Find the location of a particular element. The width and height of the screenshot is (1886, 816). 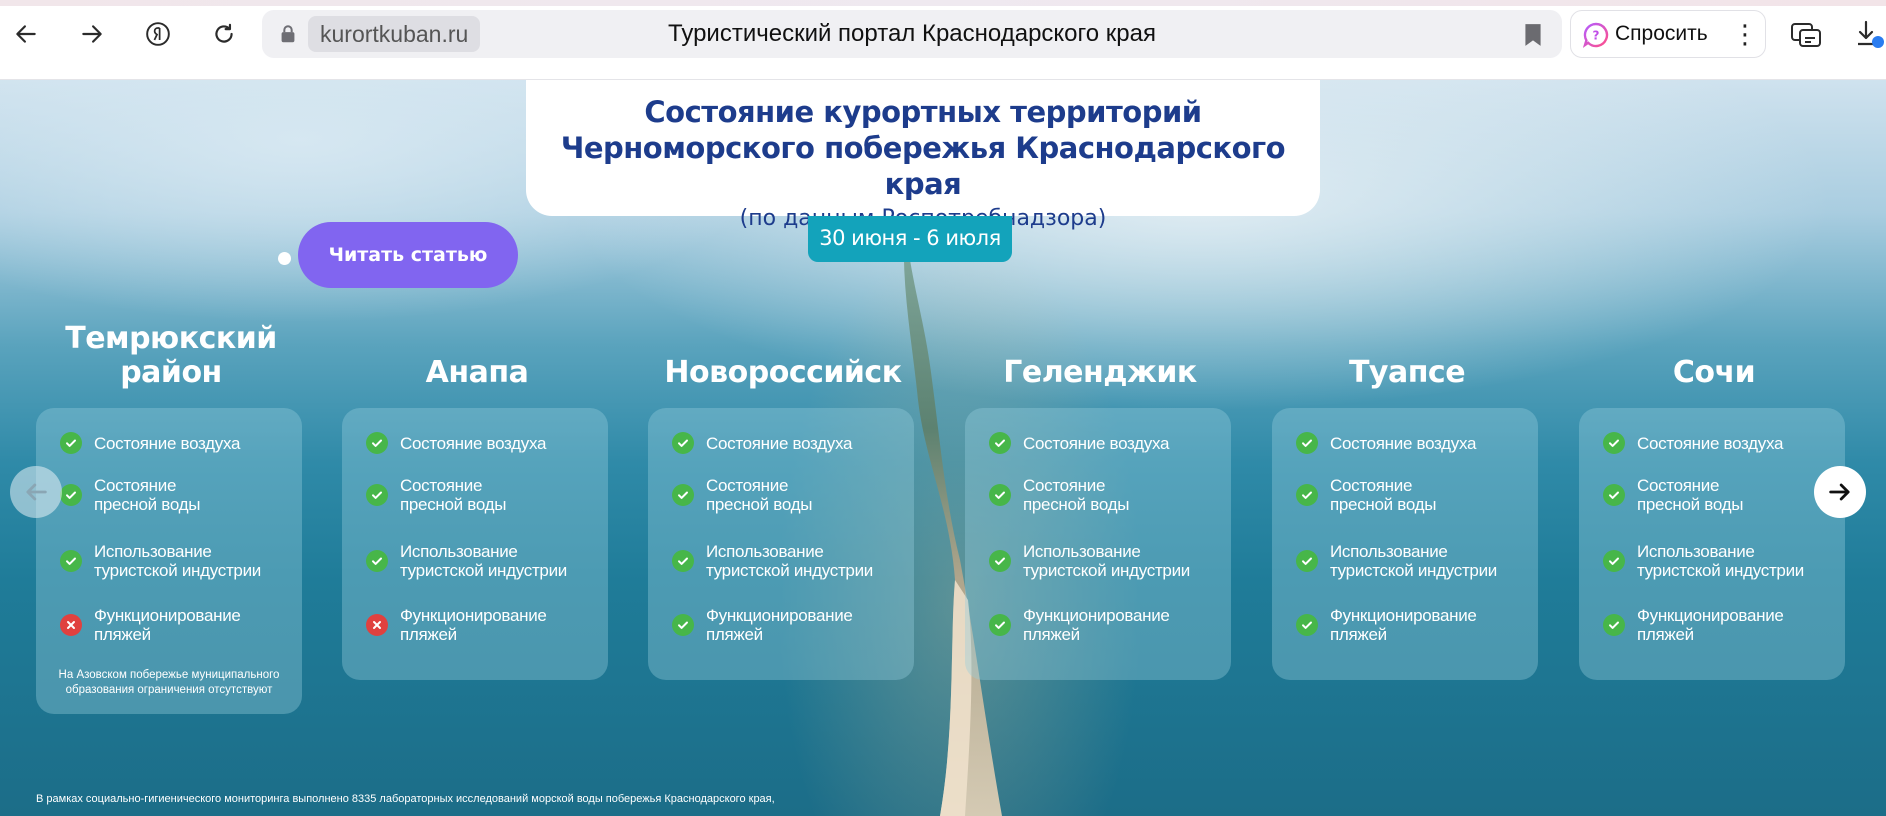

yandex-icon is located at coordinates (158, 34).